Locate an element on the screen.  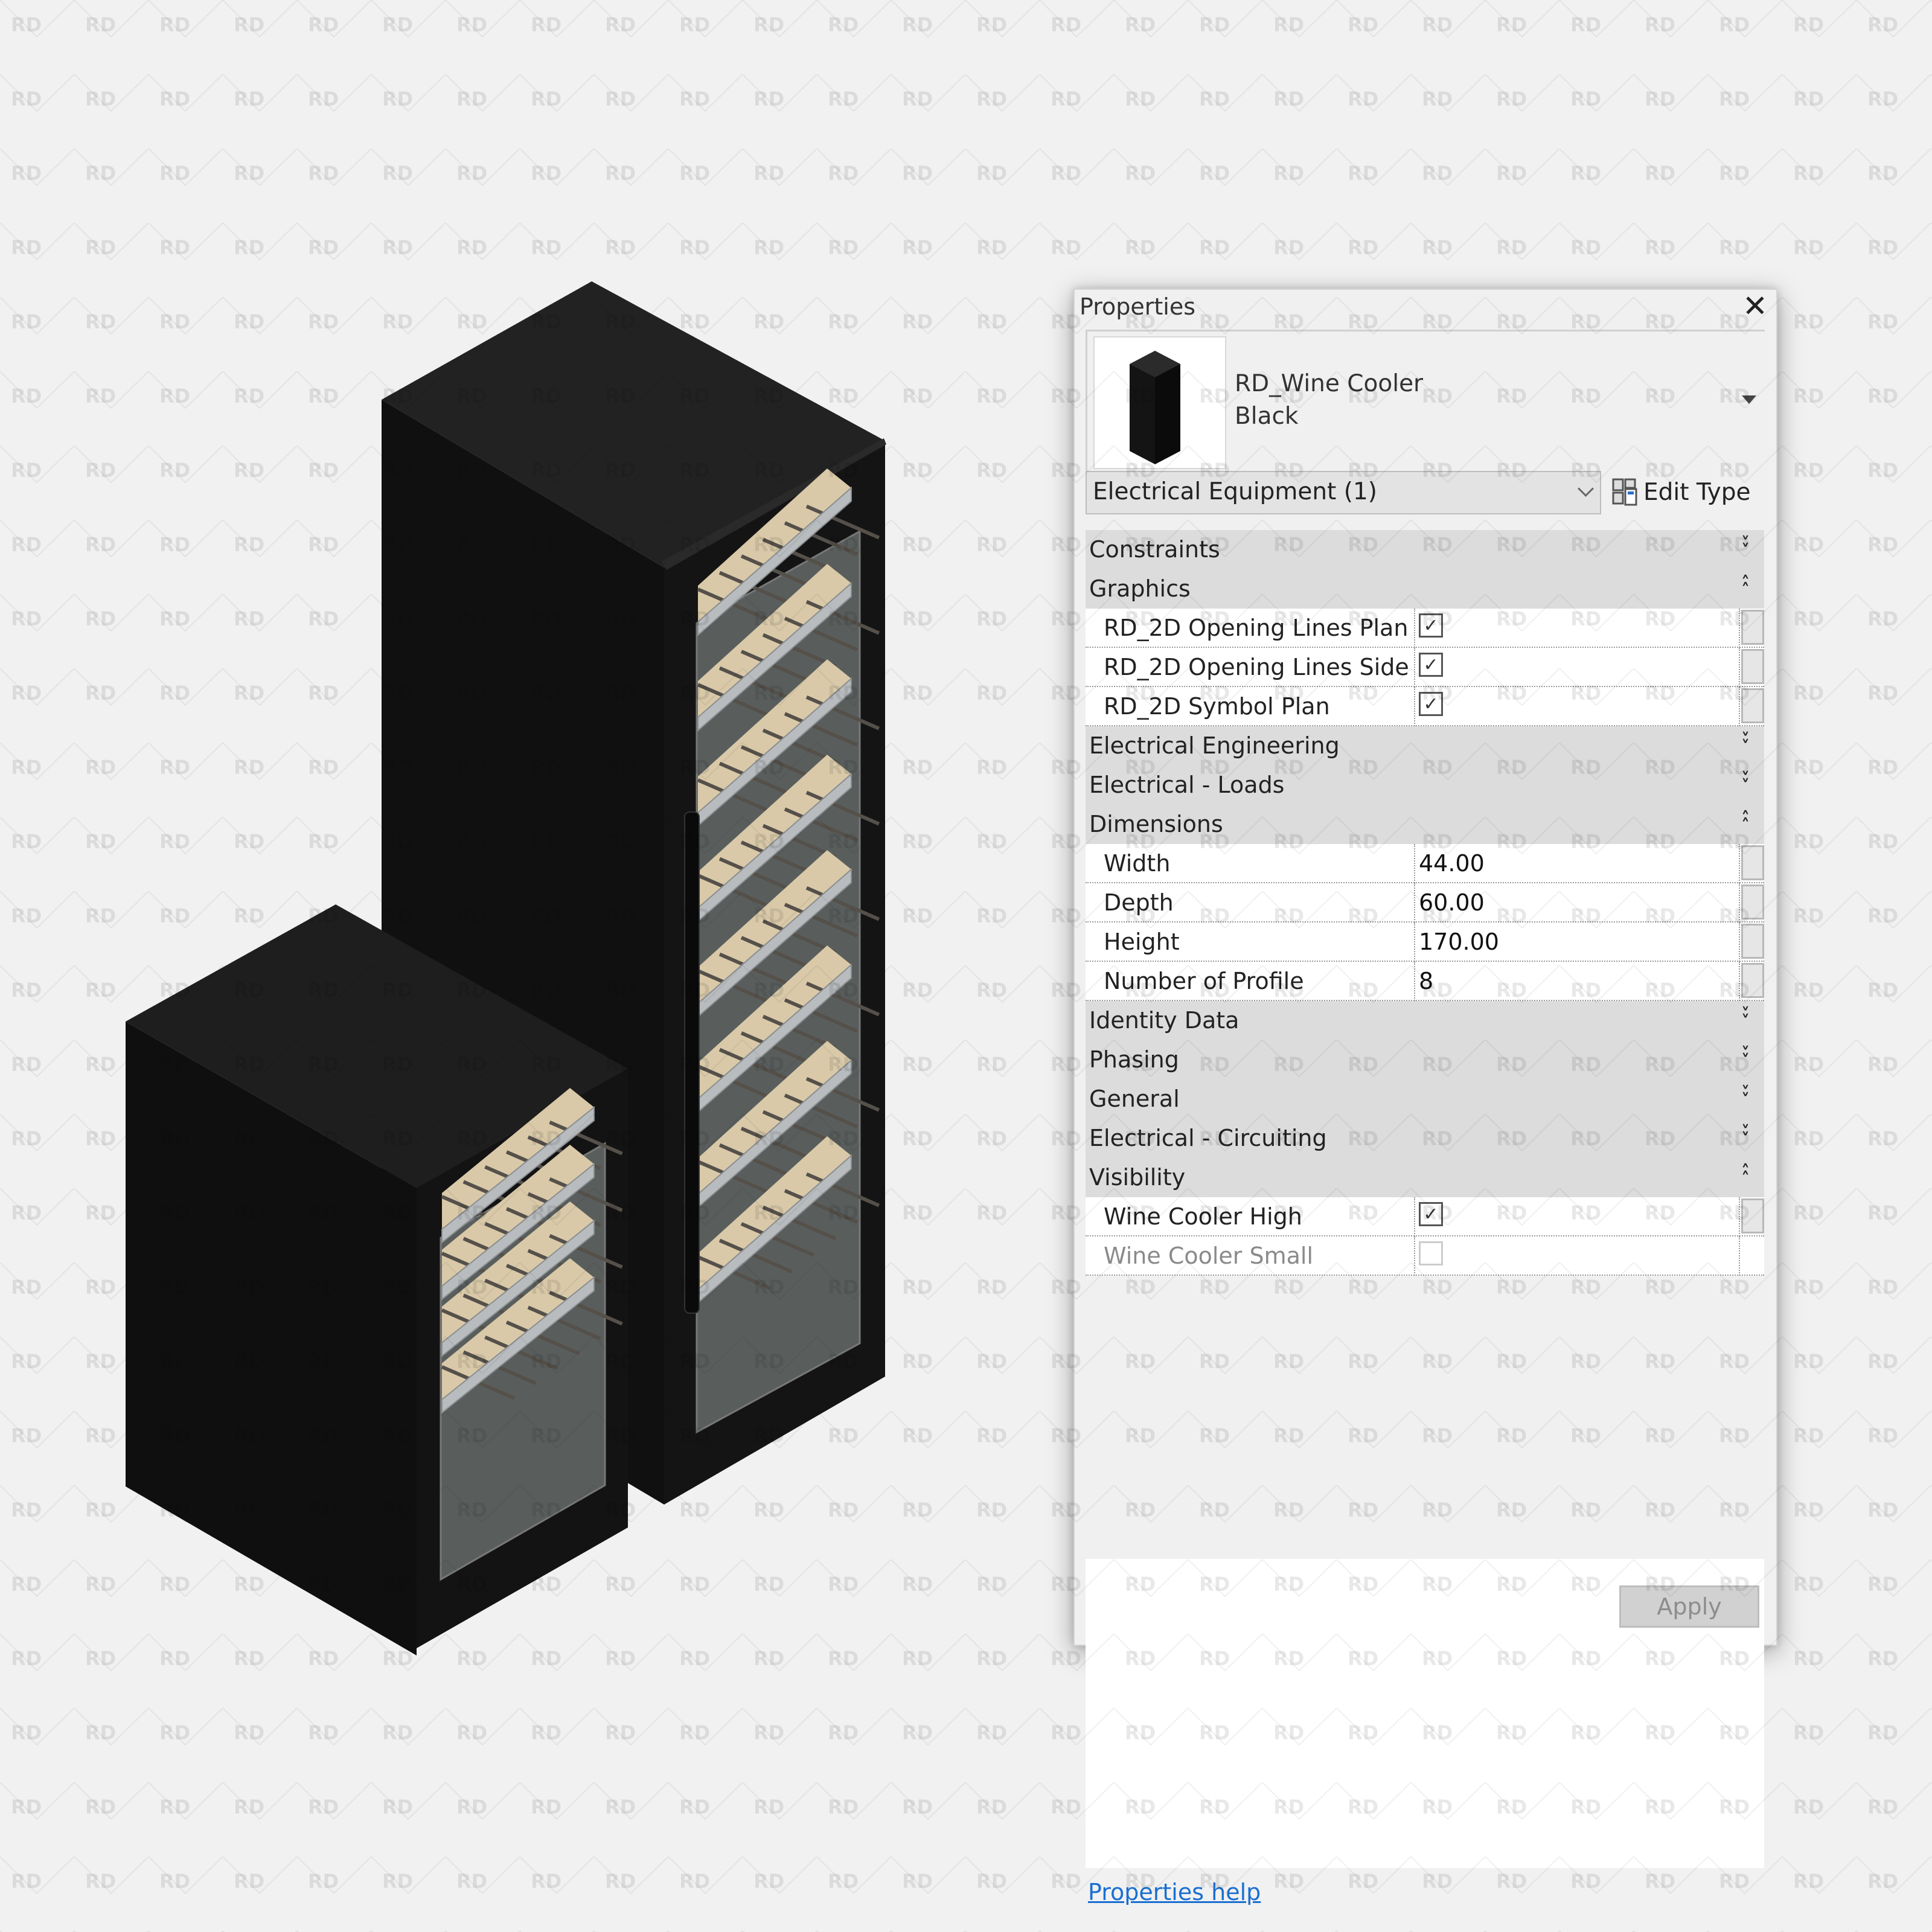
group-header: Phasing ˅ ˅ is located at coordinates (1425, 1060).